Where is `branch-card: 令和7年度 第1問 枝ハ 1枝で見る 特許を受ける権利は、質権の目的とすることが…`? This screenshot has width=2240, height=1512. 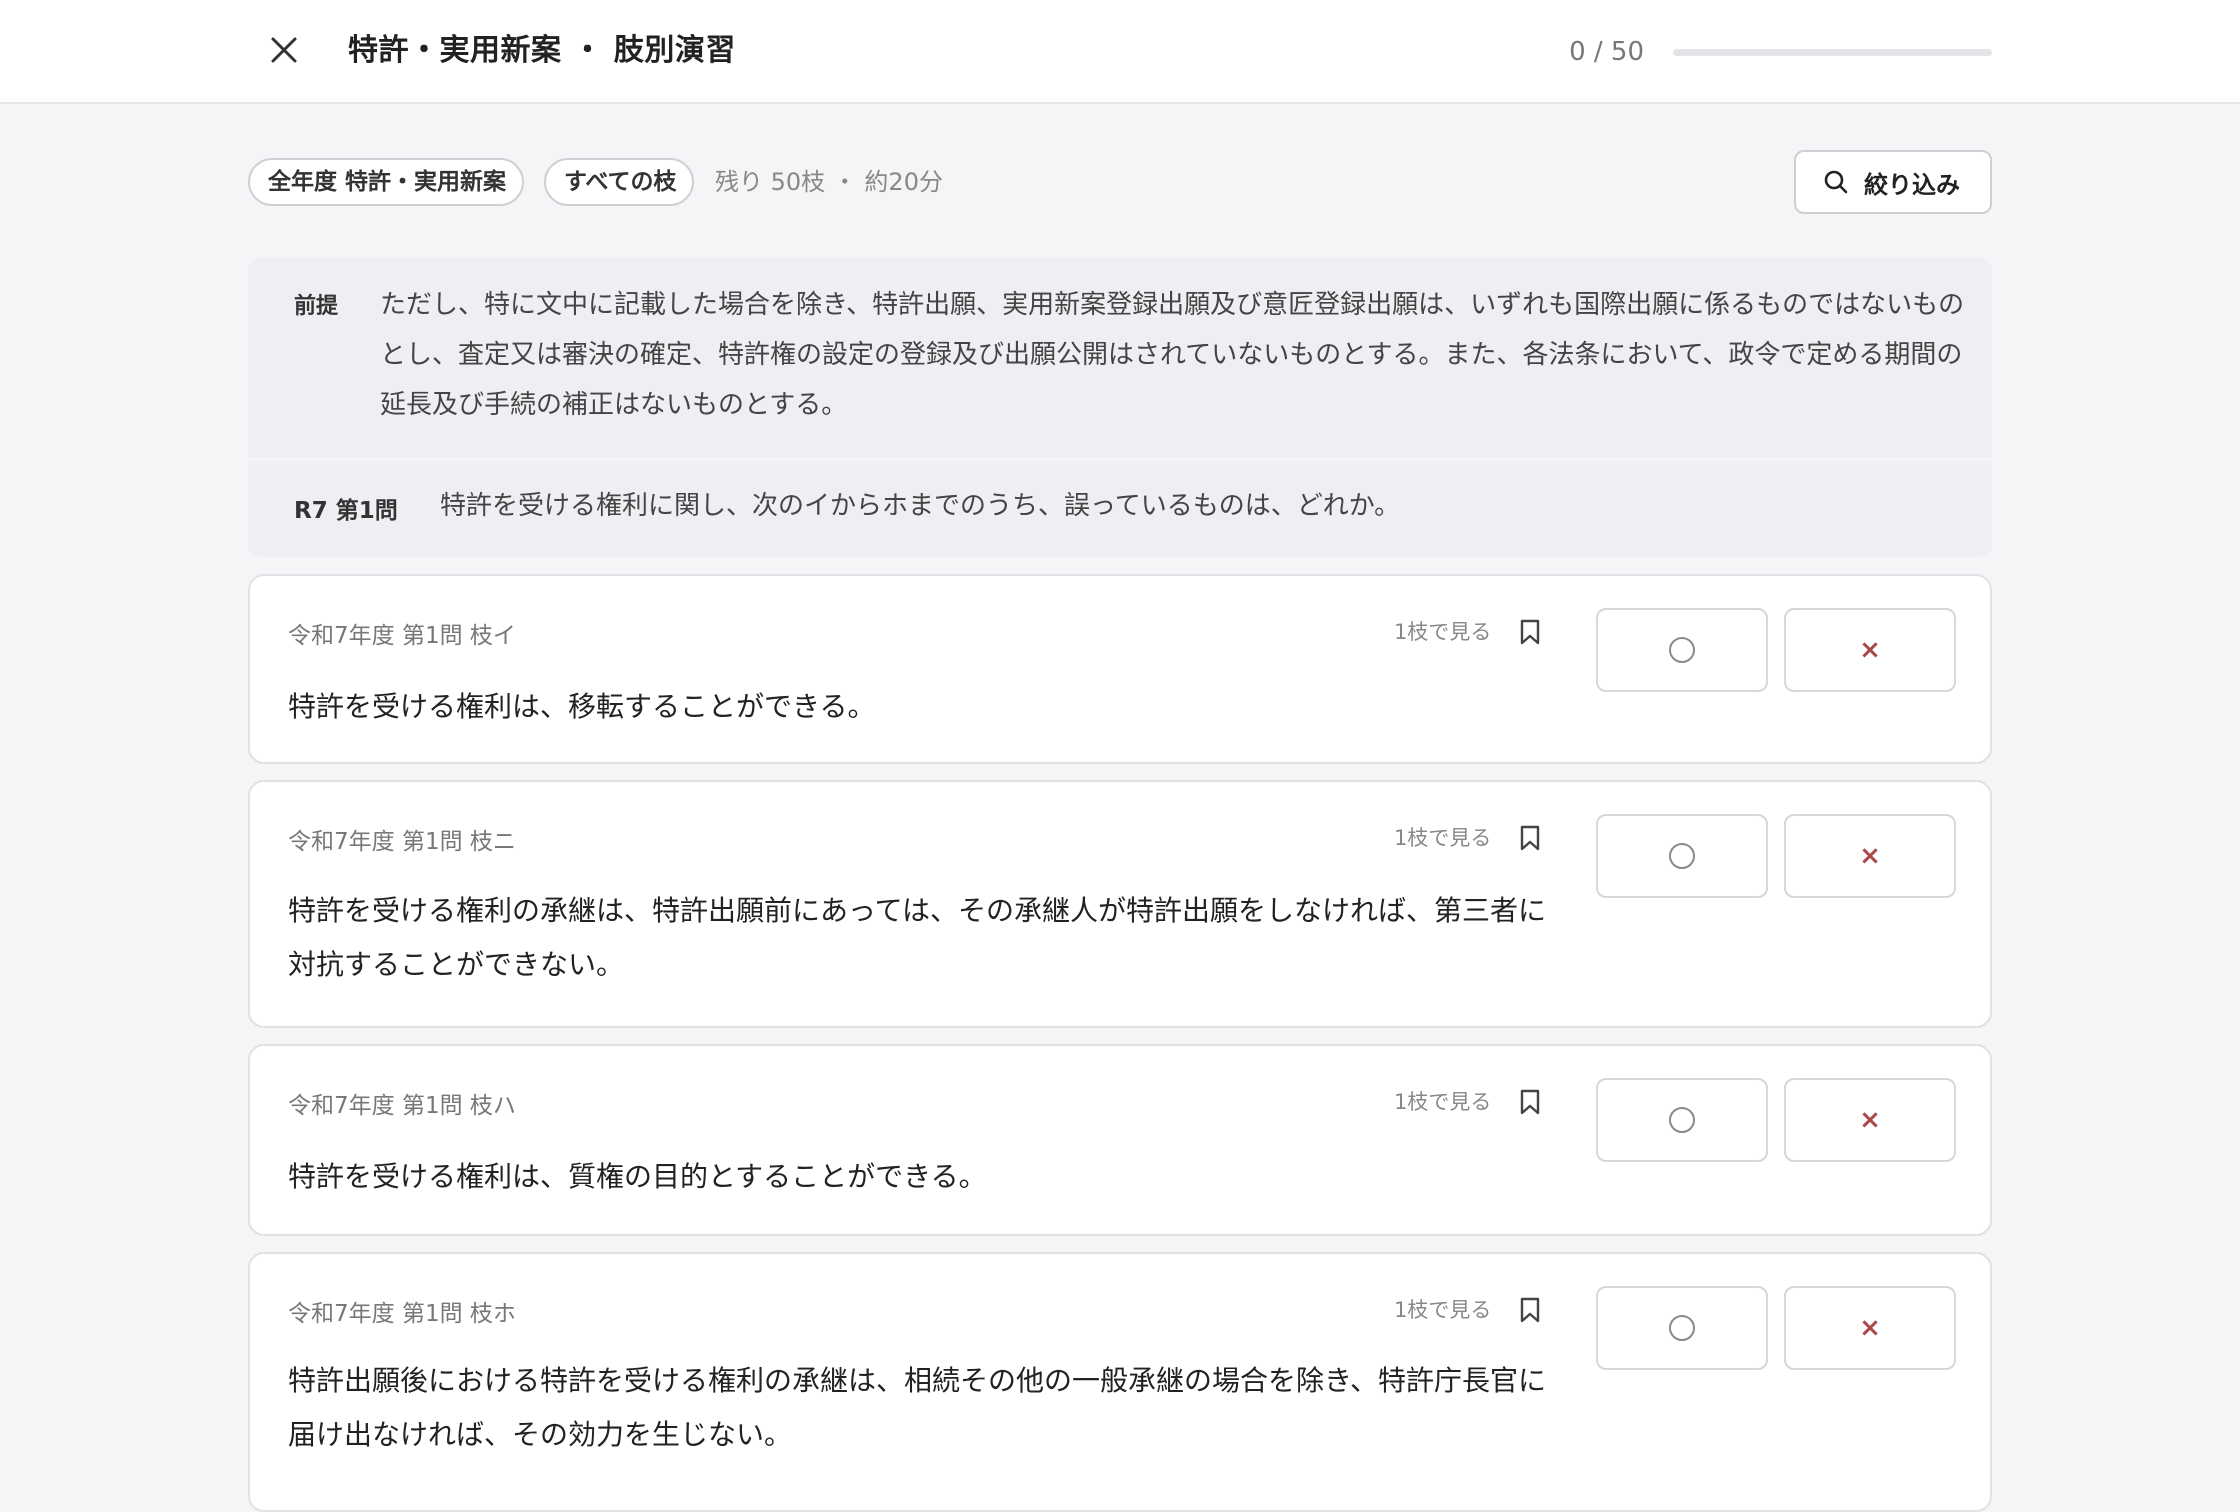
branch-card: 令和7年度 第1問 枝ハ 1枝で見る 特許を受ける権利は、質権の目的とすることが… is located at coordinates (1120, 1140).